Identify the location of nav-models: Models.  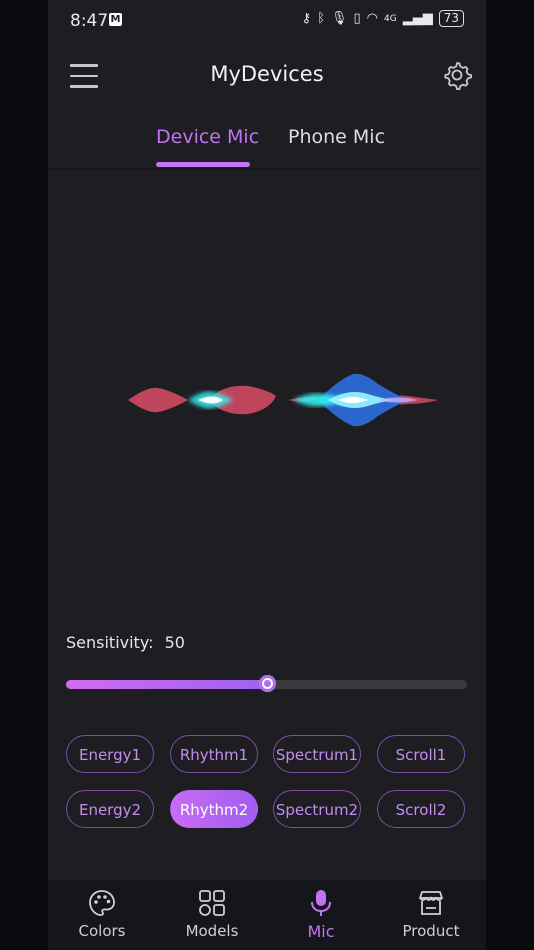
(212, 914).